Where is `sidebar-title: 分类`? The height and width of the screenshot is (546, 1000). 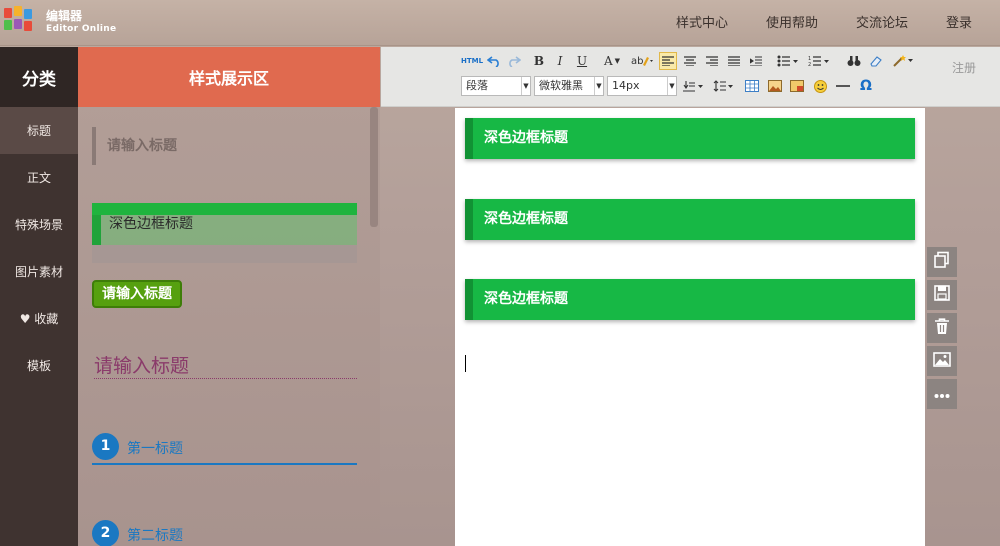
sidebar-title: 分类 is located at coordinates (39, 77).